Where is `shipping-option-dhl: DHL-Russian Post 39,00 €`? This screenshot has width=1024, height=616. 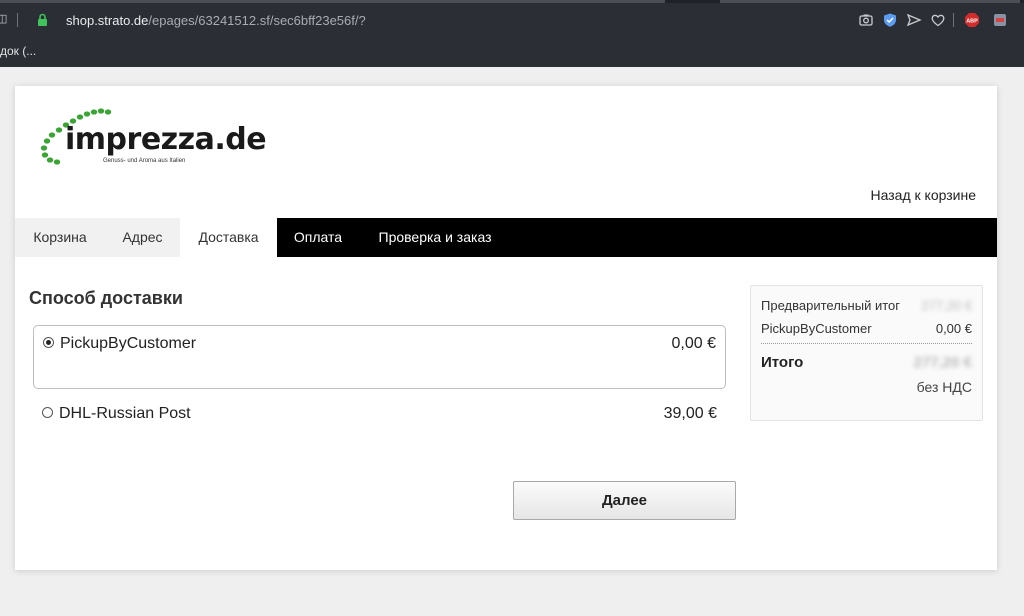 shipping-option-dhl: DHL-Russian Post 39,00 € is located at coordinates (379, 416).